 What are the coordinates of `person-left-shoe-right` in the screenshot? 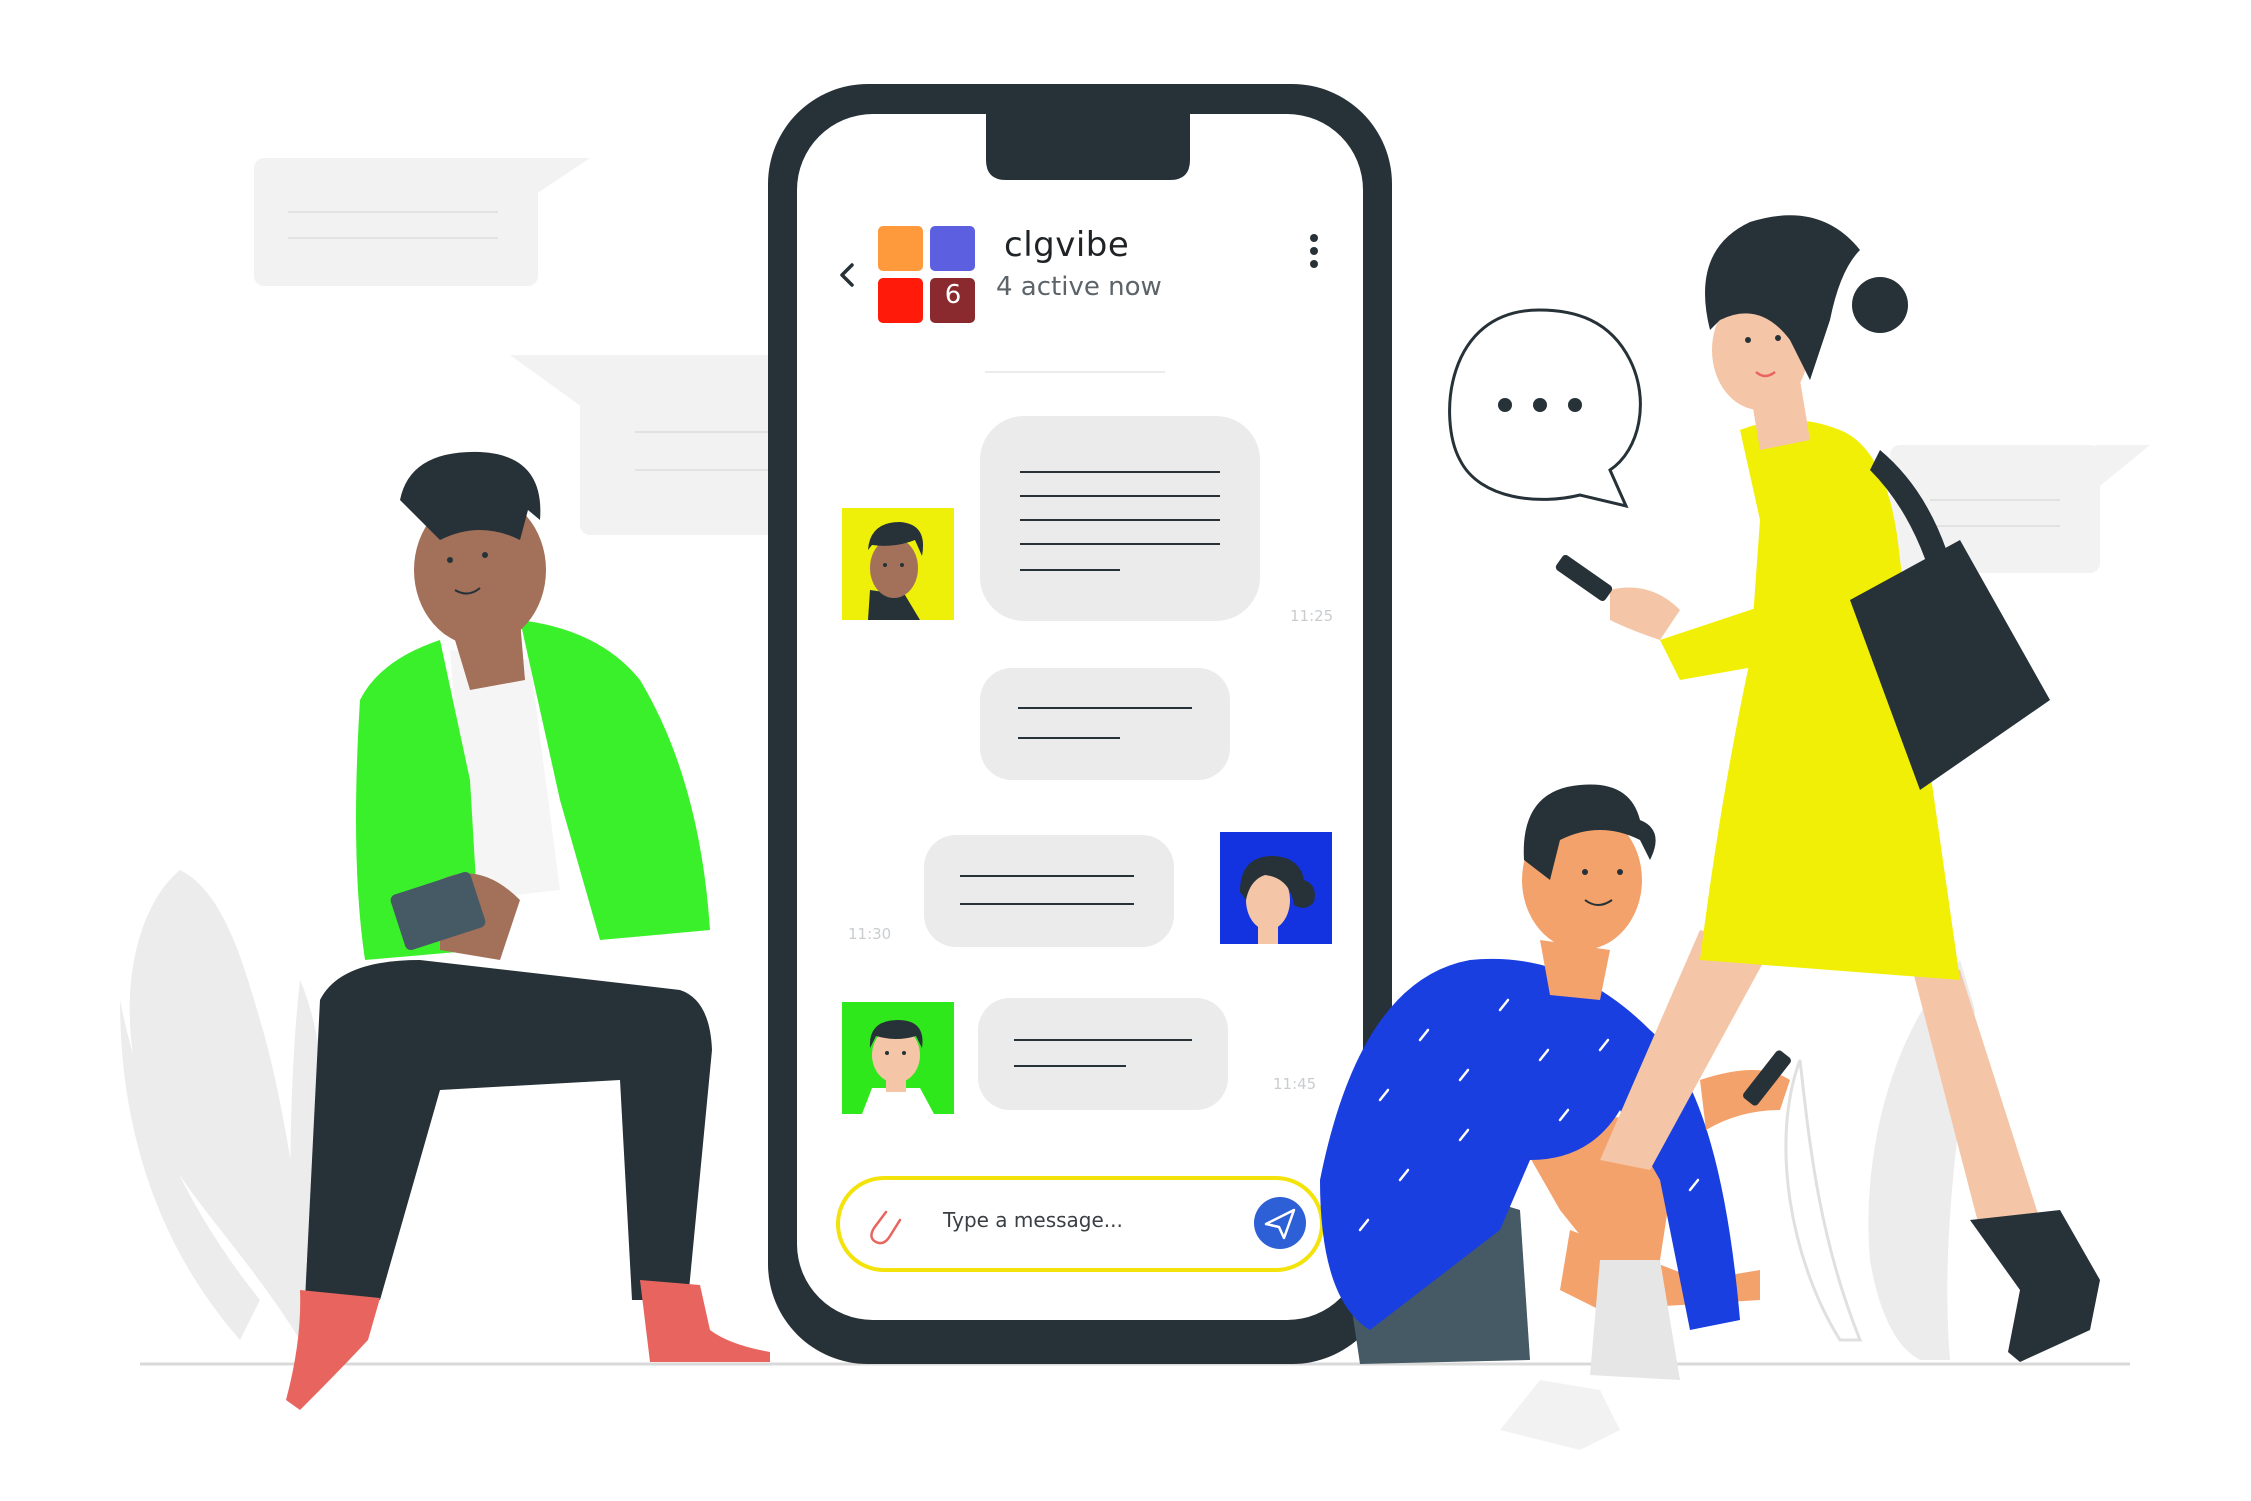 It's located at (705, 1321).